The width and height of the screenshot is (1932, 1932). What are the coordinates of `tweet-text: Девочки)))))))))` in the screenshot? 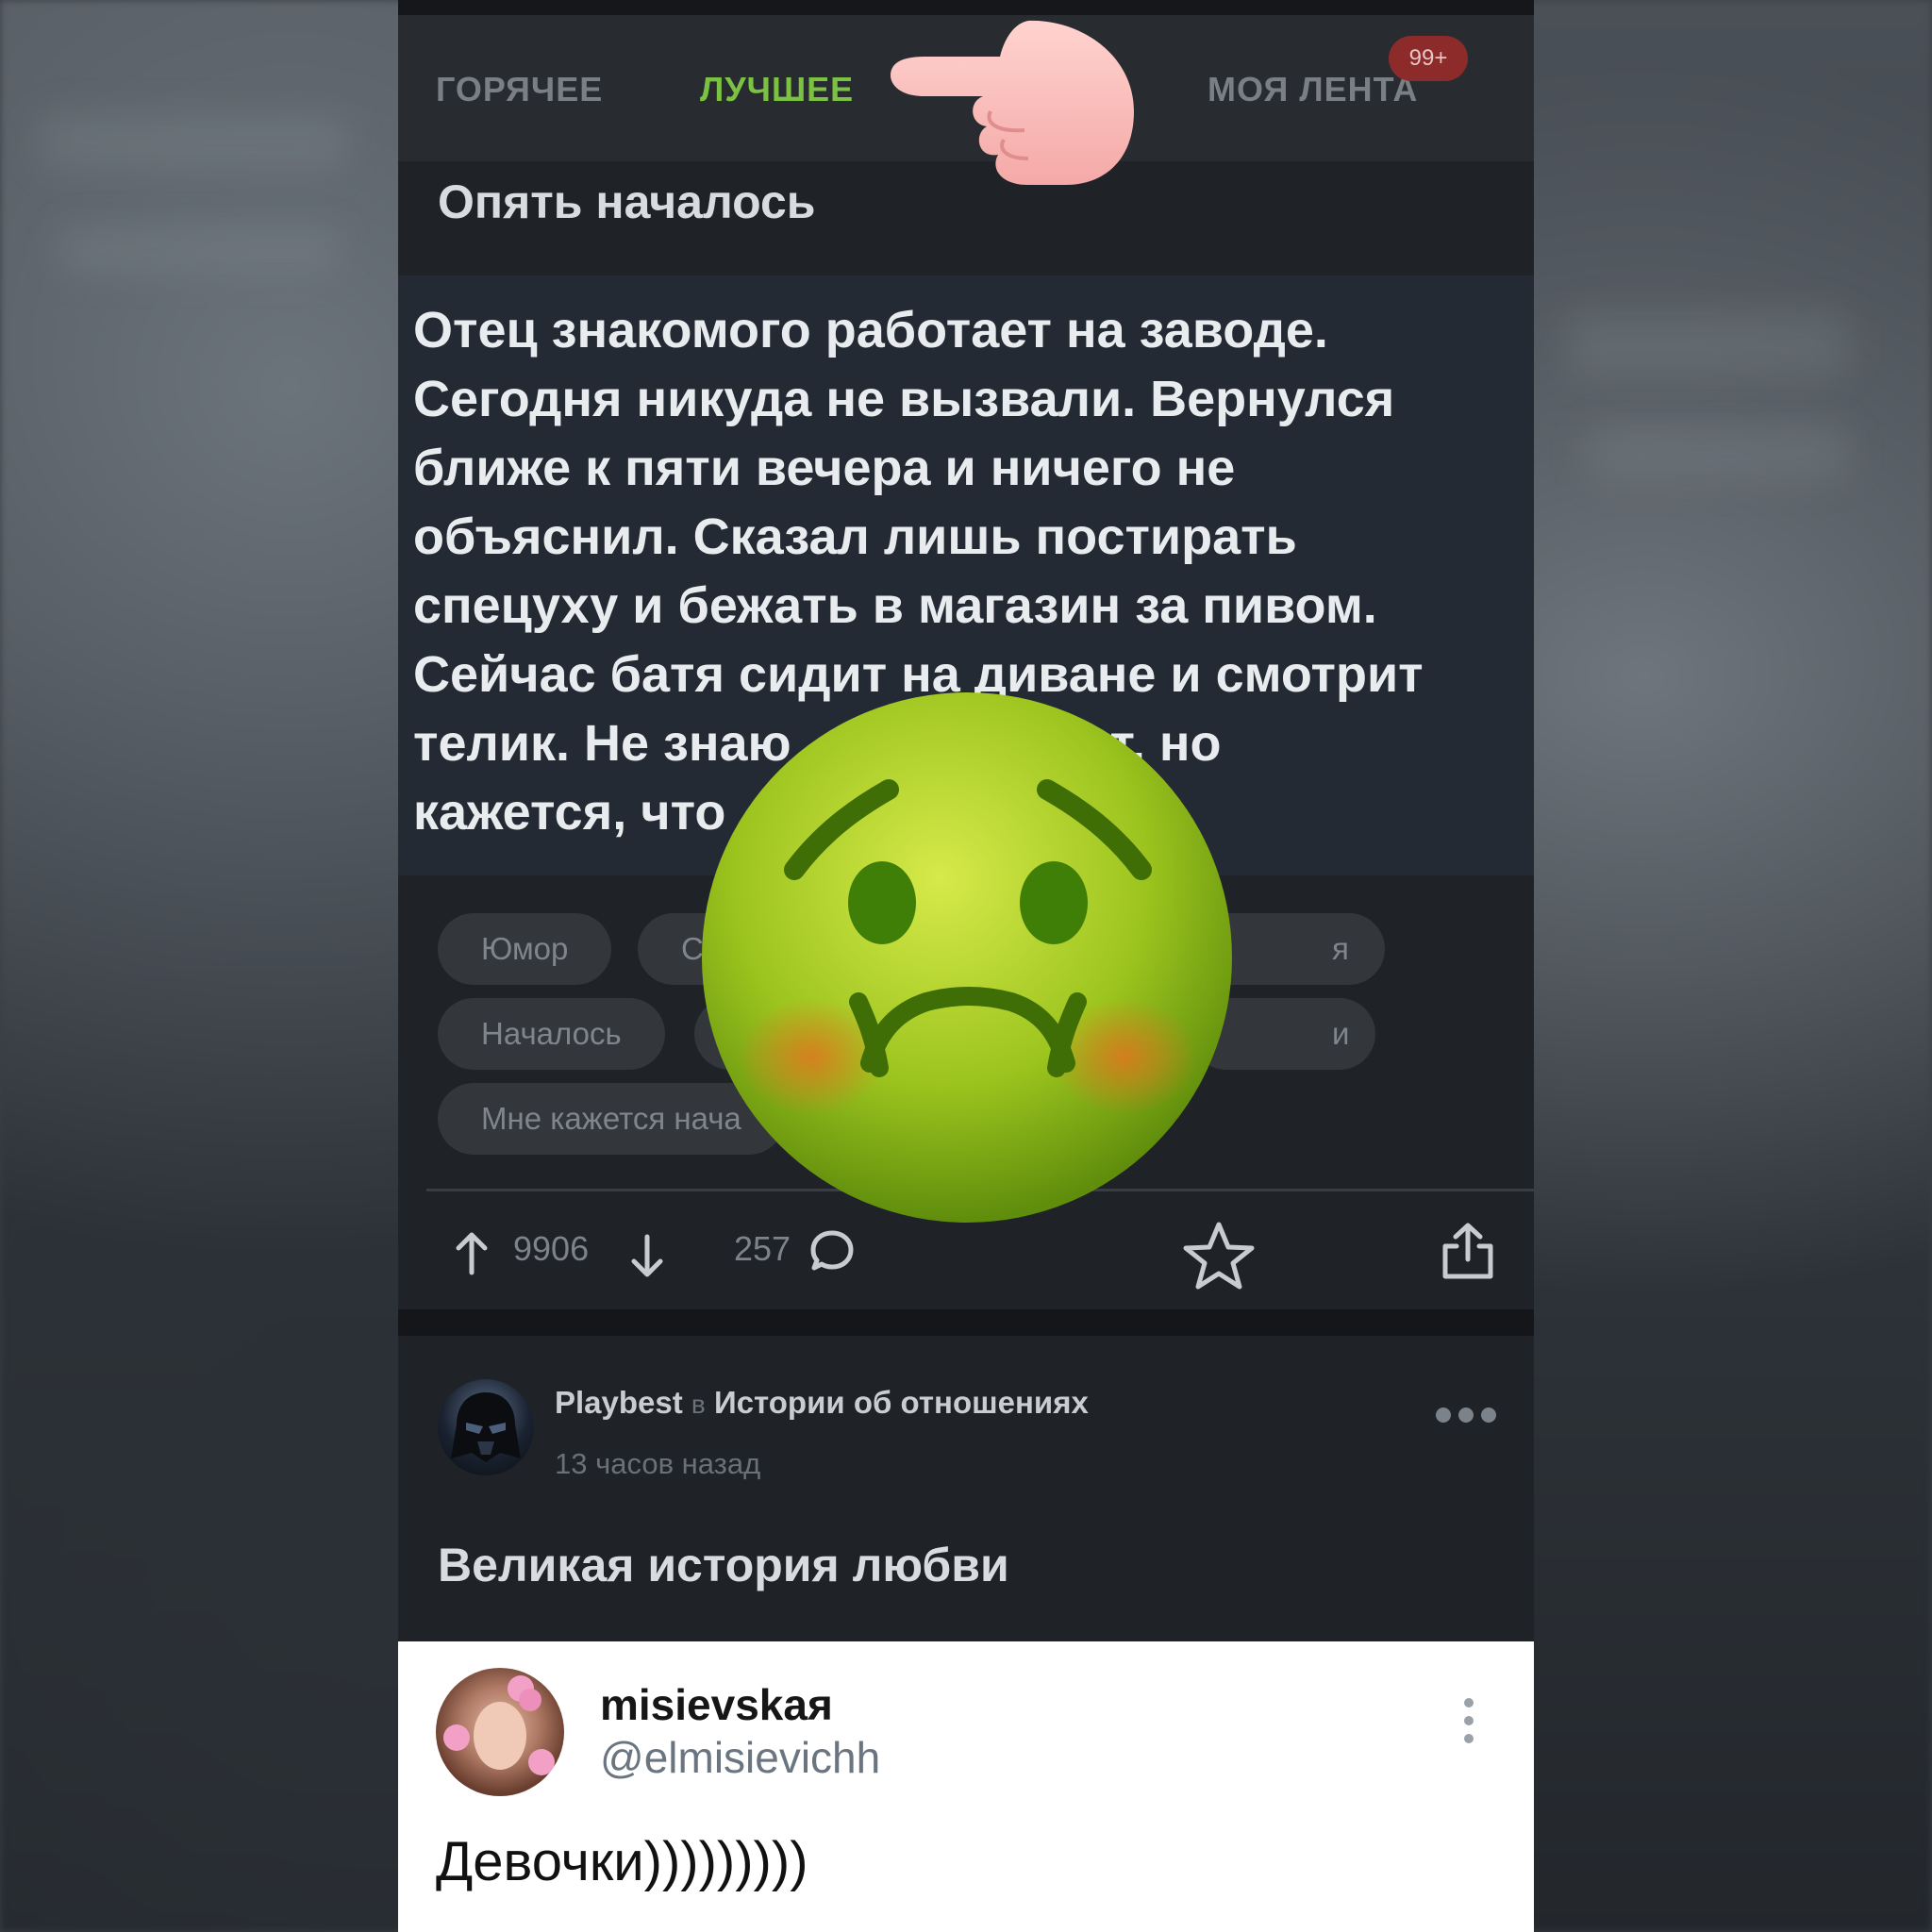 It's located at (622, 1861).